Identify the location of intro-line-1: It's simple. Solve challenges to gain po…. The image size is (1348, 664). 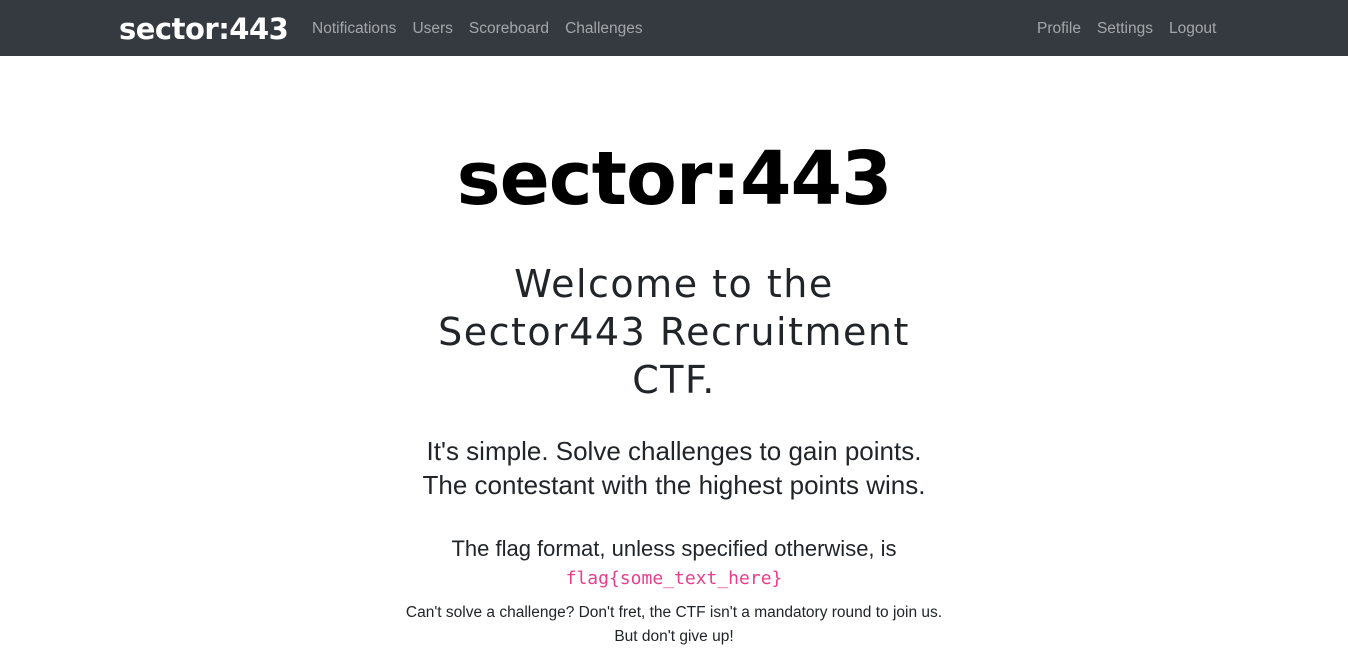
(674, 451).